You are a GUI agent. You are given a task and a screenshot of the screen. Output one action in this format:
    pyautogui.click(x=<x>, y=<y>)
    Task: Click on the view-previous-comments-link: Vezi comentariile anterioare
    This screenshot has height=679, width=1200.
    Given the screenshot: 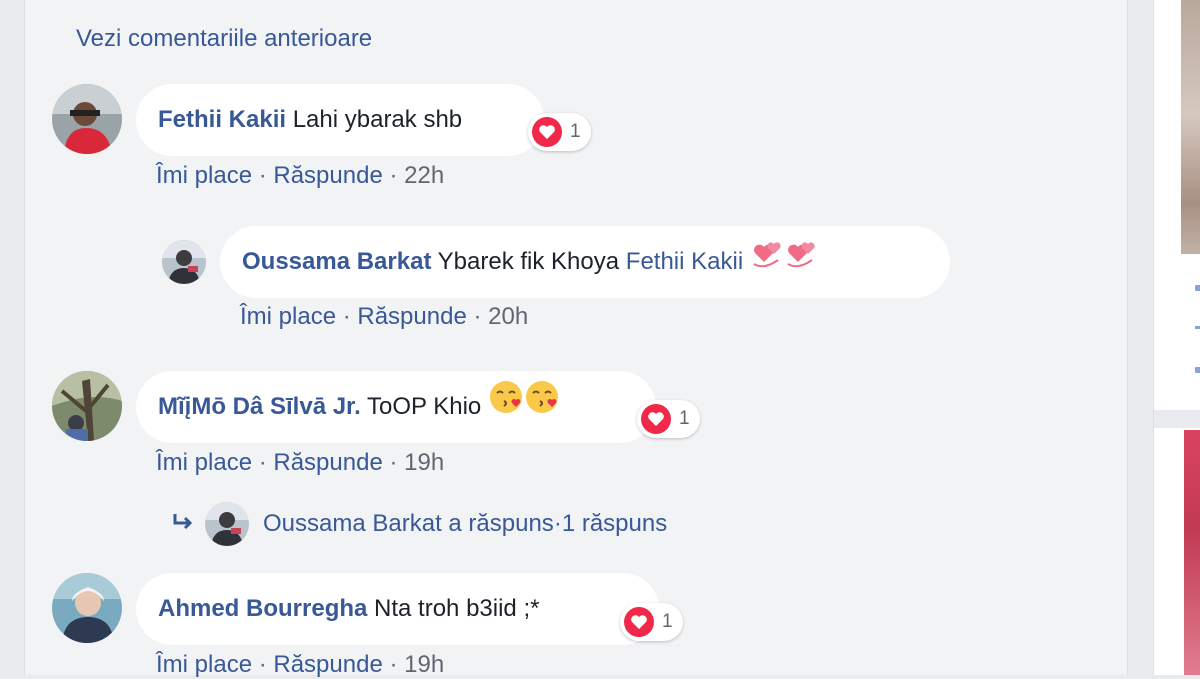 What is the action you would take?
    pyautogui.click(x=224, y=39)
    